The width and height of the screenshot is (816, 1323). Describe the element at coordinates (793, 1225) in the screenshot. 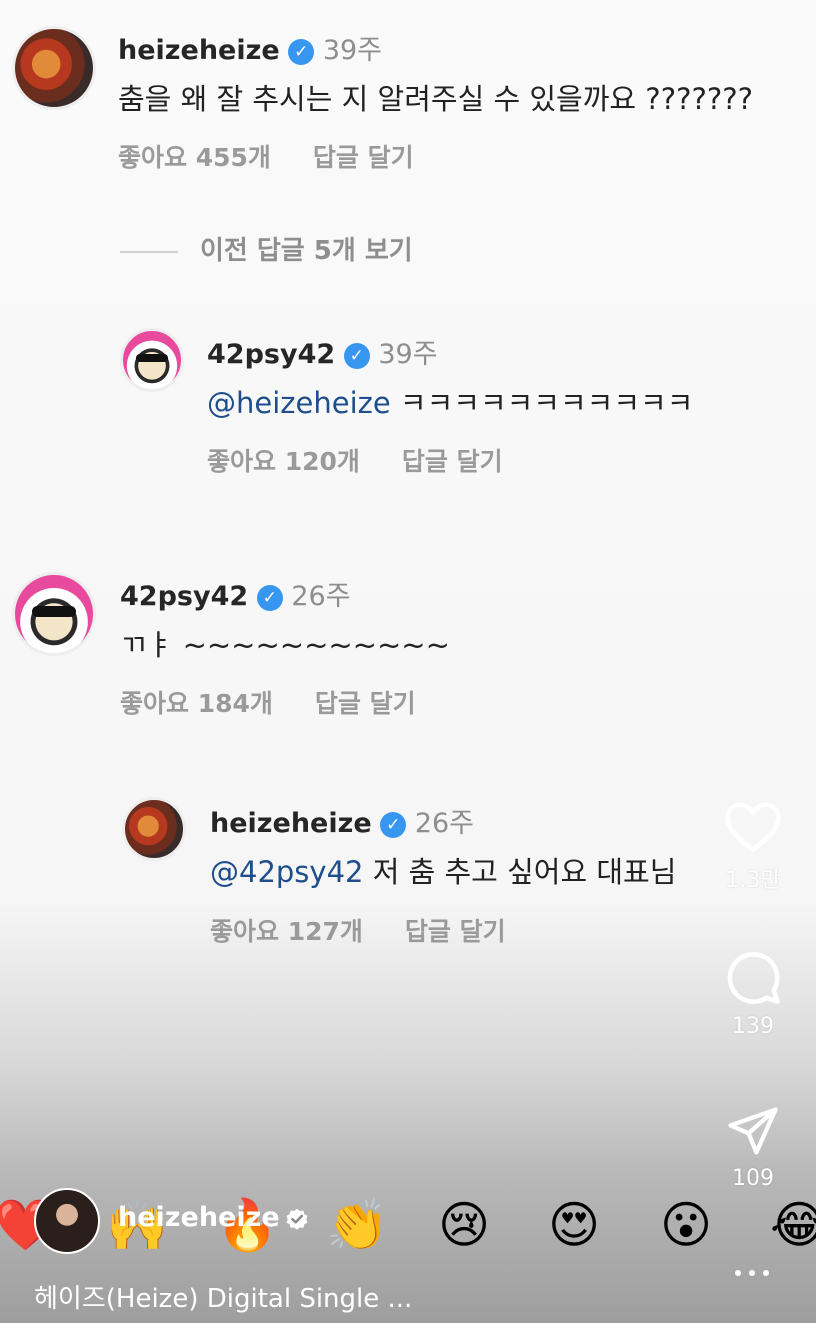

I see `laughing-face-emoji-icon: 😂` at that location.